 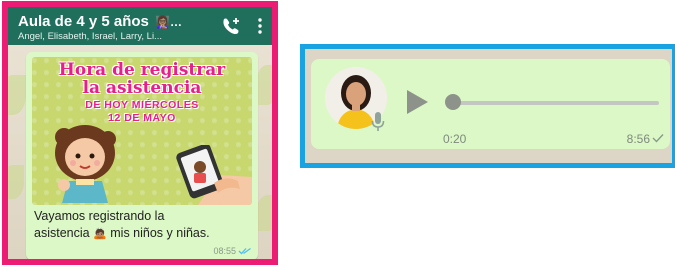 I want to click on play-icon, so click(x=417, y=102).